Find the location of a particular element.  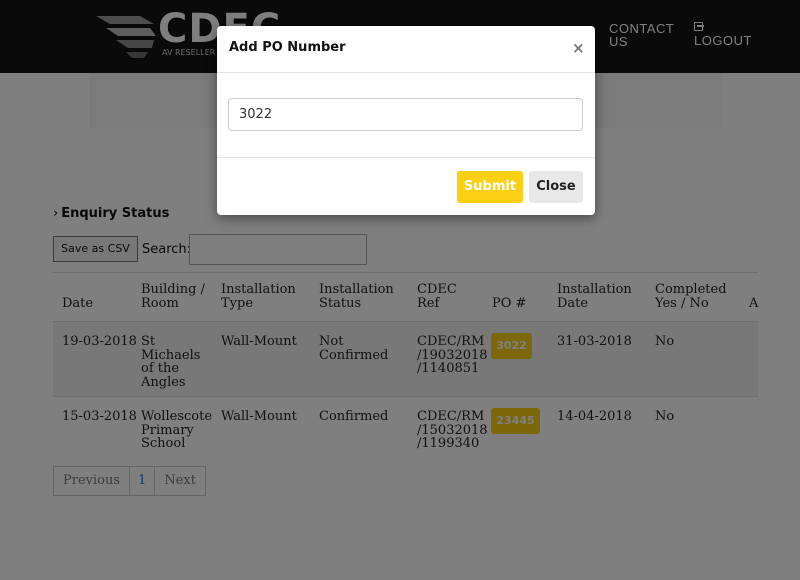

po-number-input: 3022 is located at coordinates (405, 114).